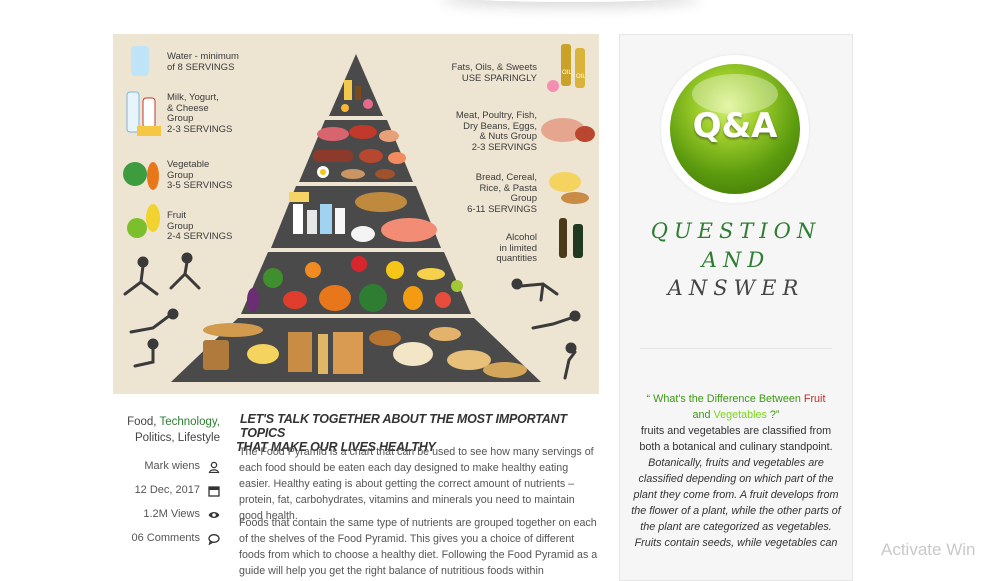 The width and height of the screenshot is (991, 581). I want to click on post-comments: 06 Comments, so click(165, 540).